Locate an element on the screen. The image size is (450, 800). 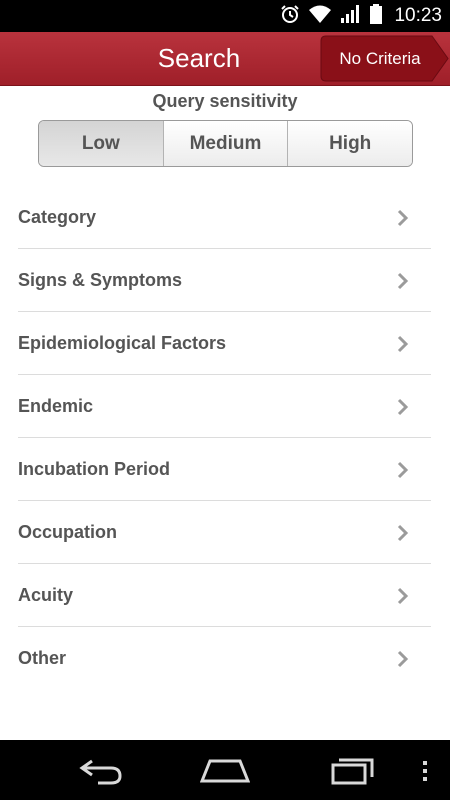
list-item-acuity: Acuity is located at coordinates (224, 595).